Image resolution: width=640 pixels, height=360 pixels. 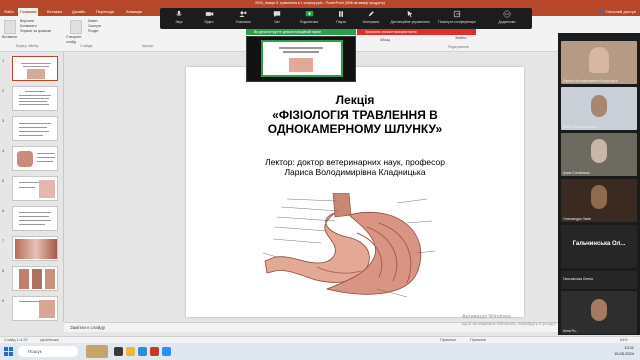 I want to click on participant-tile: Вайс Ніколай Іванович, so click(x=599, y=108).